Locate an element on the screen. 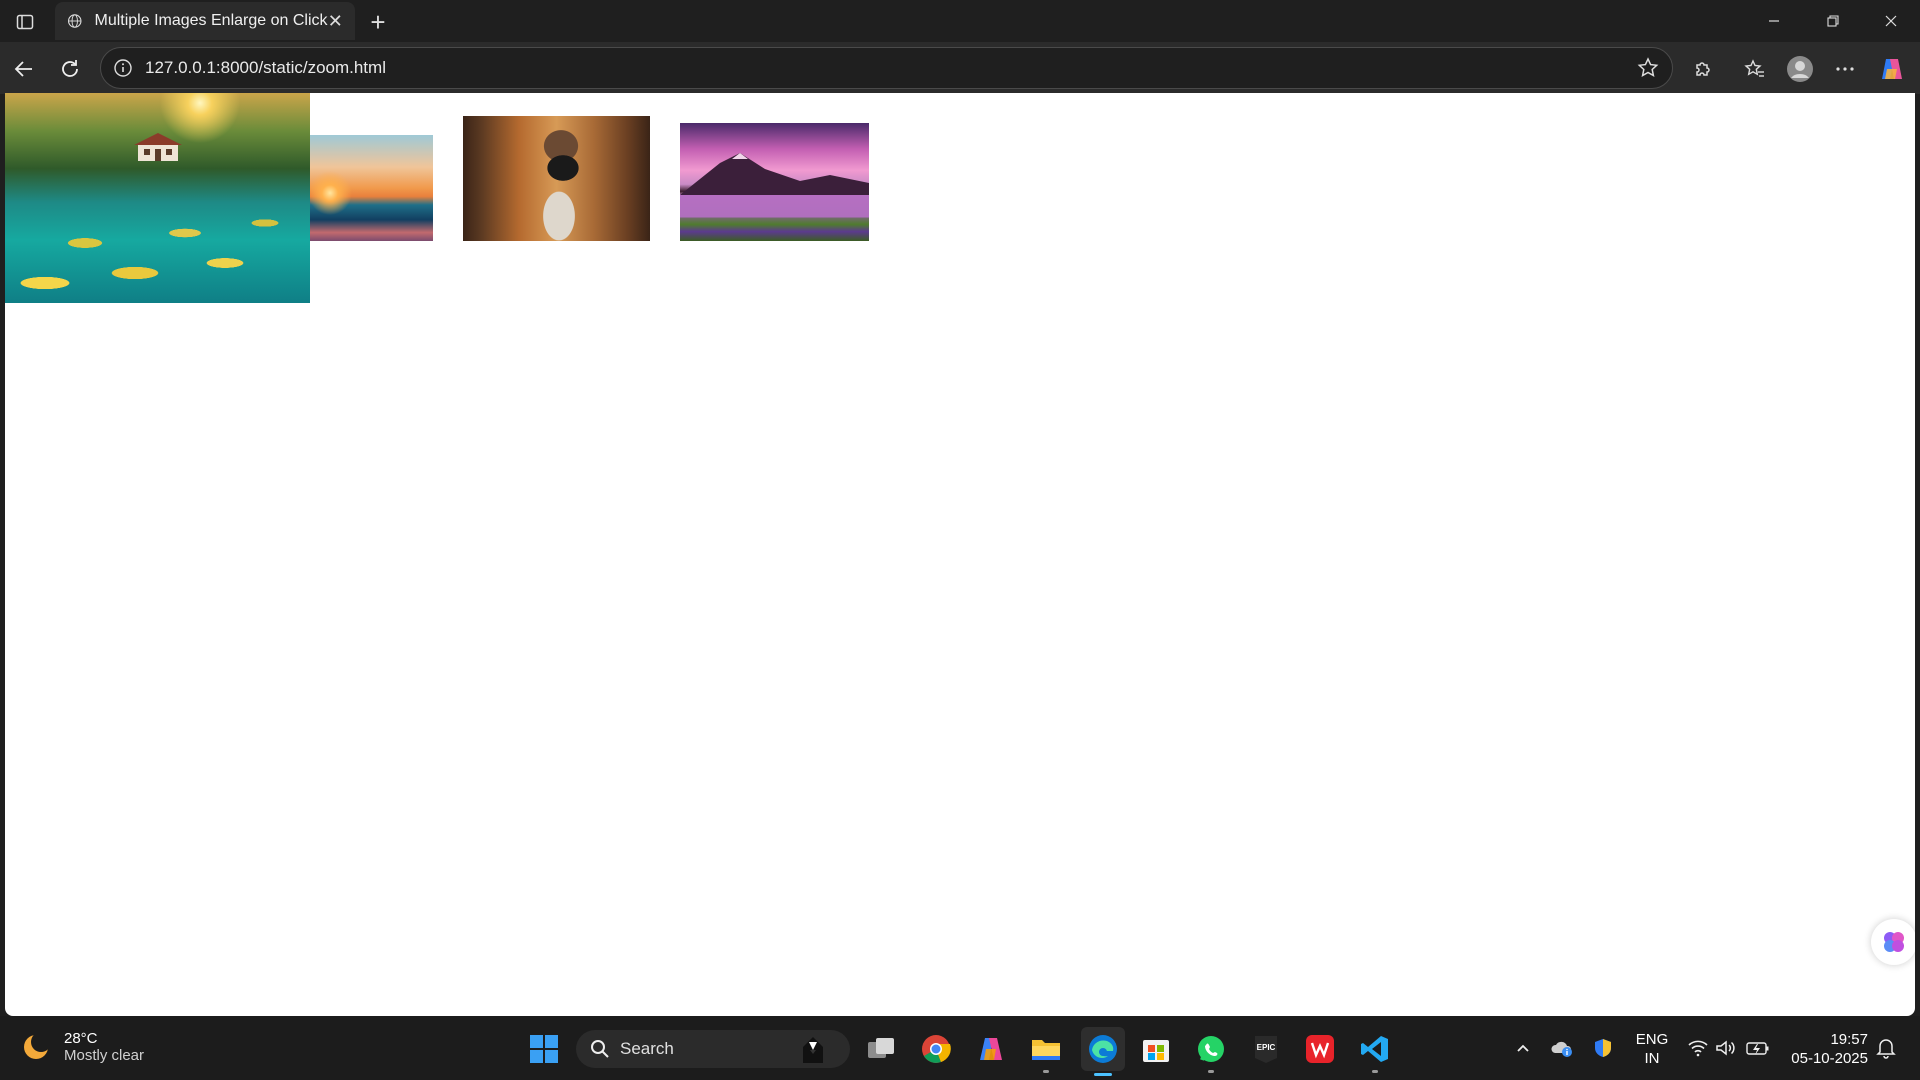 This screenshot has height=1080, width=1920. tab-actions-icon is located at coordinates (25, 22).